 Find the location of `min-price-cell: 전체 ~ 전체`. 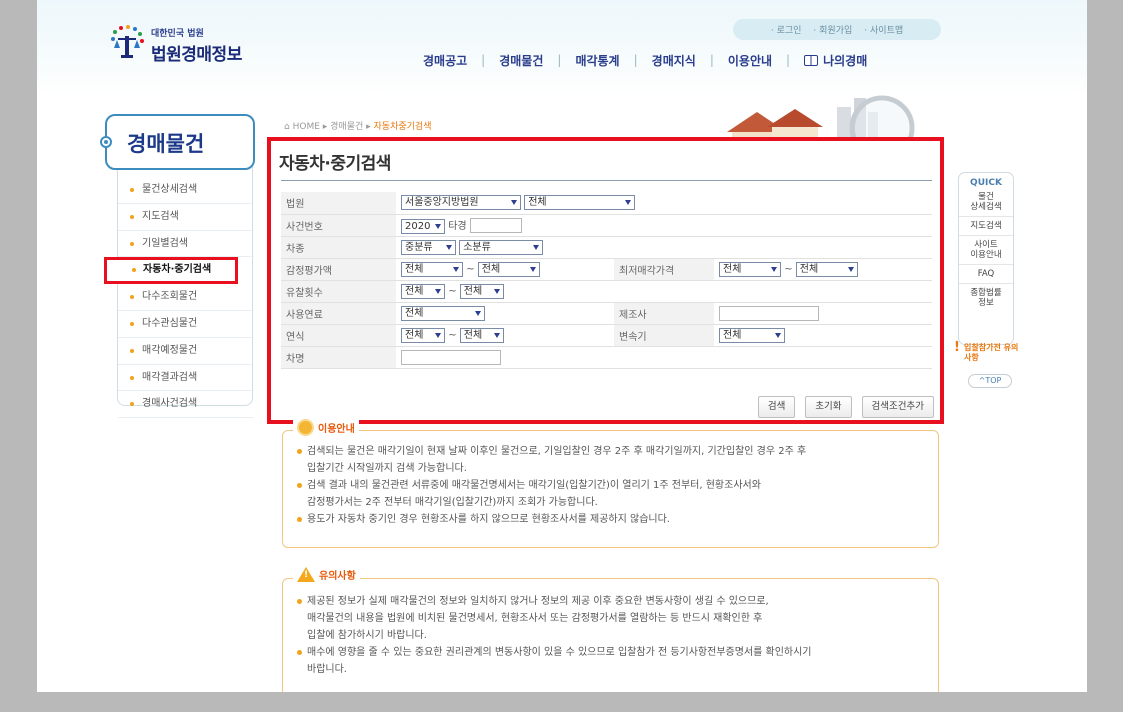

min-price-cell: 전체 ~ 전체 is located at coordinates (823, 269).